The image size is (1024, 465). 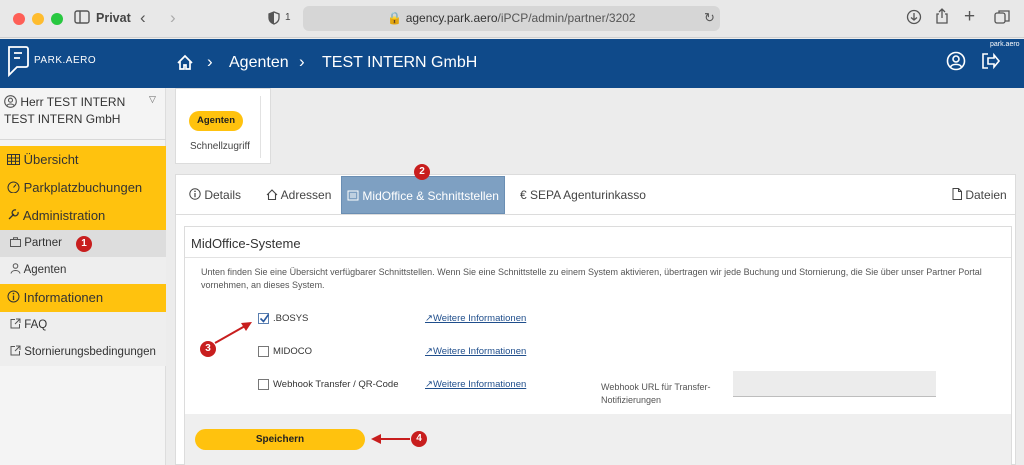 I want to click on annotation-marker-4: 4, so click(x=419, y=439).